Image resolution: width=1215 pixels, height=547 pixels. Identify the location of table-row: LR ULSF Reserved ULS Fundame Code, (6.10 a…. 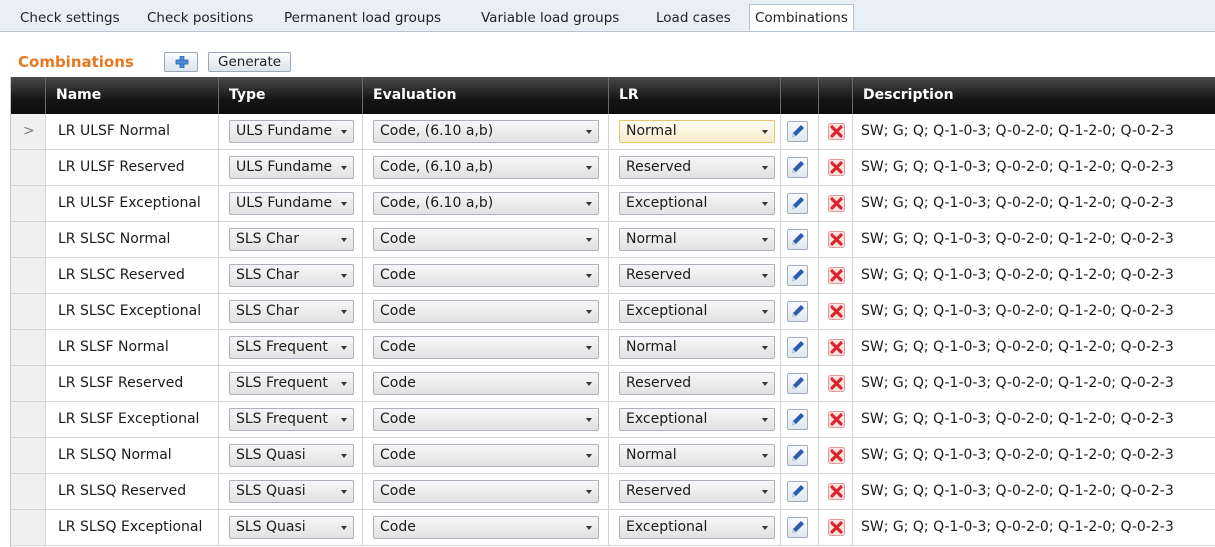
(613, 168).